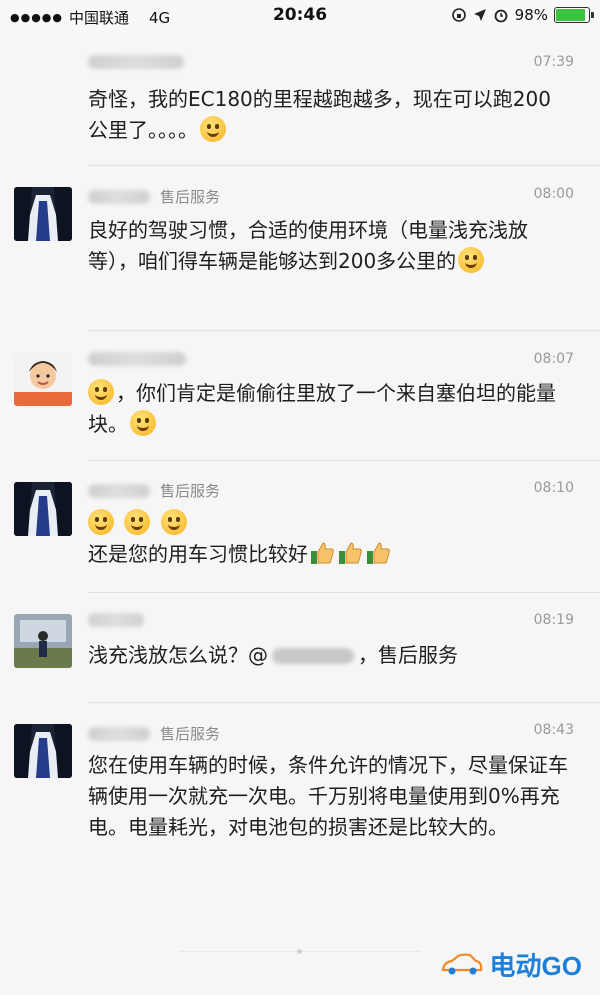 The height and width of the screenshot is (995, 600). Describe the element at coordinates (553, 620) in the screenshot. I see `message-time: 08:19` at that location.